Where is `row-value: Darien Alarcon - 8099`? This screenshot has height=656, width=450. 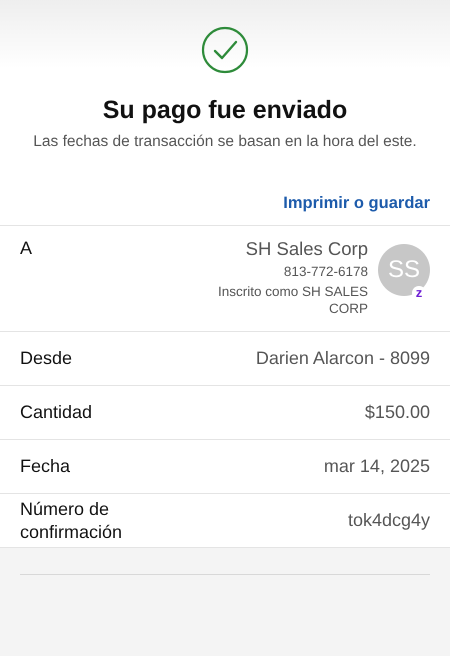
row-value: Darien Alarcon - 8099 is located at coordinates (343, 358).